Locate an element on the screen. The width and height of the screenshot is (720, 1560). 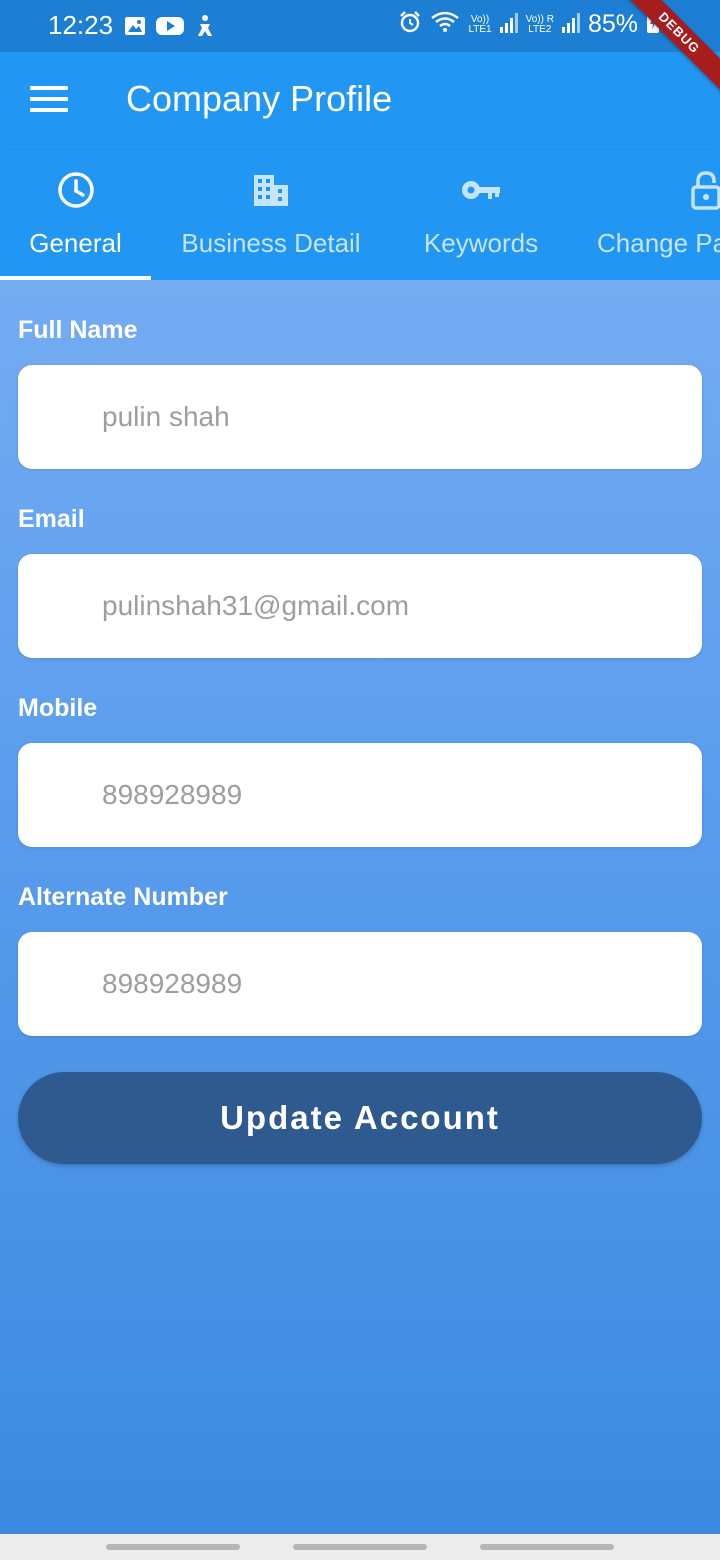
tab-label-change-password: Change Pa is located at coordinates (658, 243).